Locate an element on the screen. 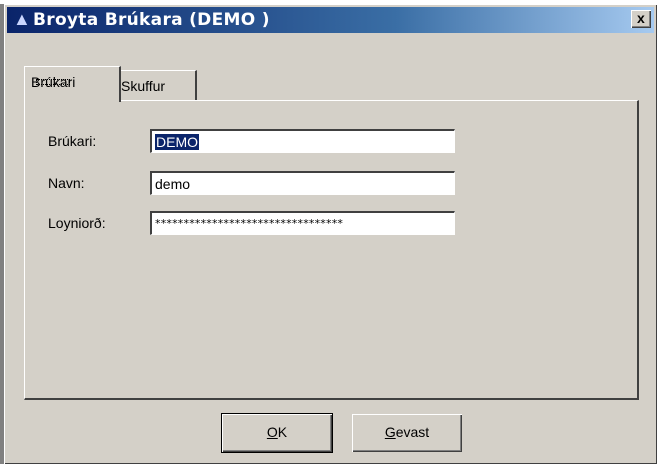 The image size is (657, 464). triangle-app-icon: ▲ is located at coordinates (22, 19).